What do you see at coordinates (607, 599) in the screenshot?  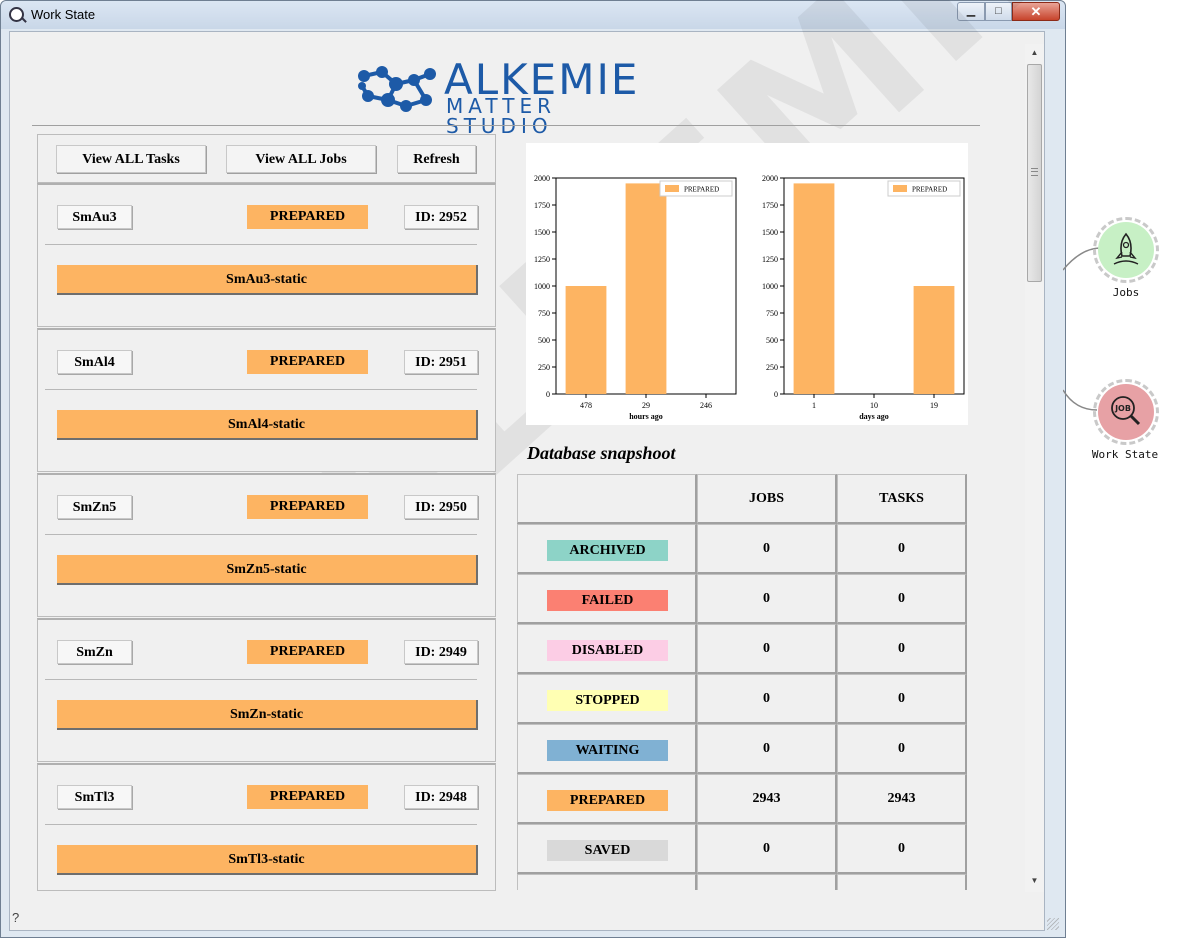 I see `status-cell: FAILED` at bounding box center [607, 599].